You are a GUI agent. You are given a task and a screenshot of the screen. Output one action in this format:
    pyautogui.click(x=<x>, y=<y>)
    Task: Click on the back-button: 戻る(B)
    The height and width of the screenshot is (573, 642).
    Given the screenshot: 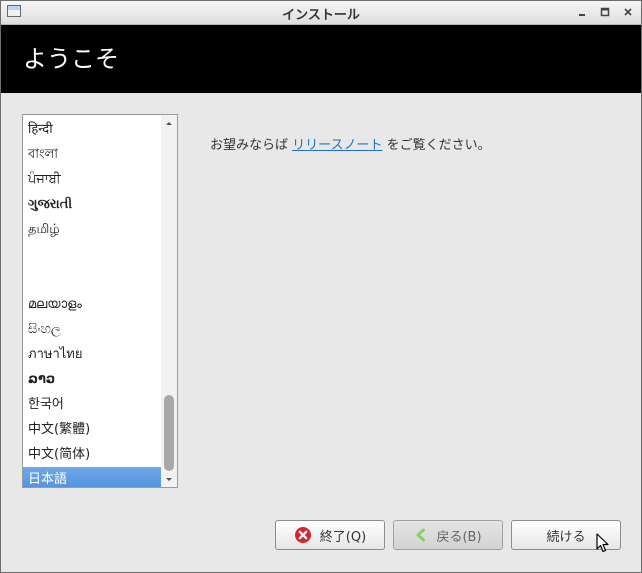 What is the action you would take?
    pyautogui.click(x=448, y=535)
    